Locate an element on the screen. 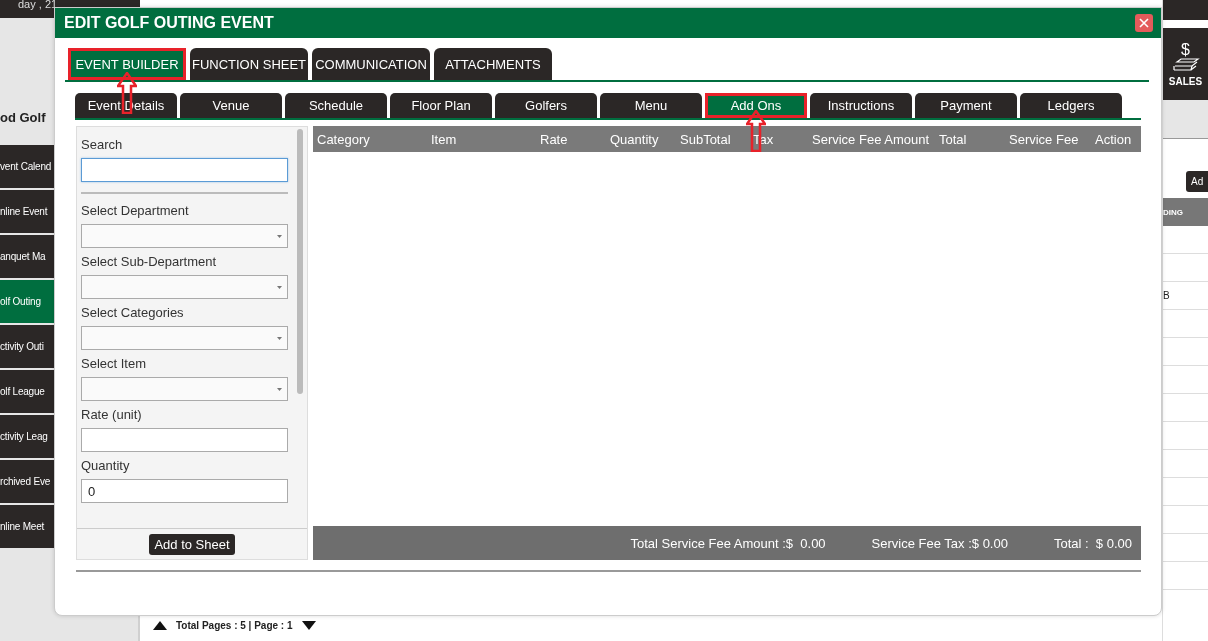 The image size is (1208, 641). sidebar-item: anquet Ma is located at coordinates (27, 256).